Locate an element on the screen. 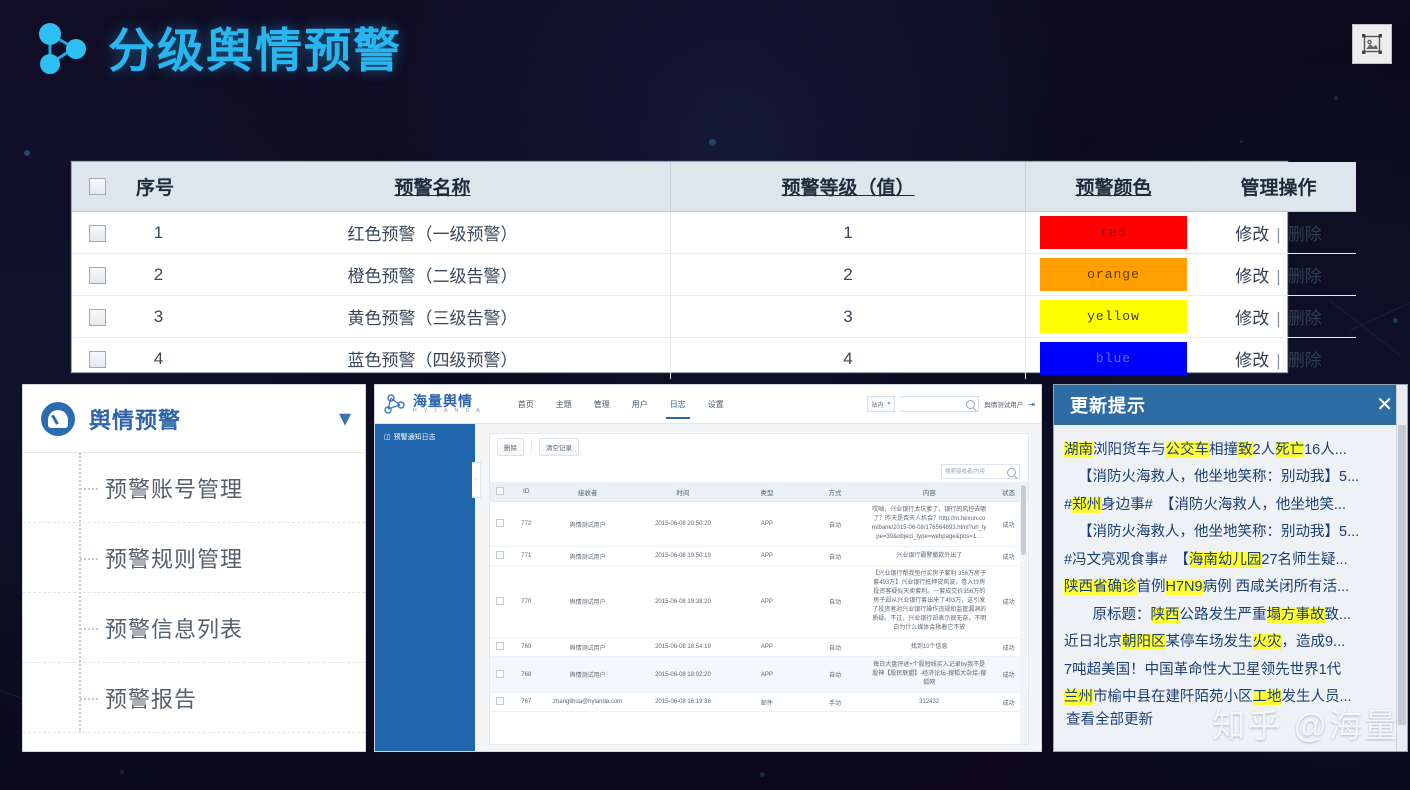 The image size is (1410, 790). sidebar-item-4: 预警报告 is located at coordinates (194, 698).